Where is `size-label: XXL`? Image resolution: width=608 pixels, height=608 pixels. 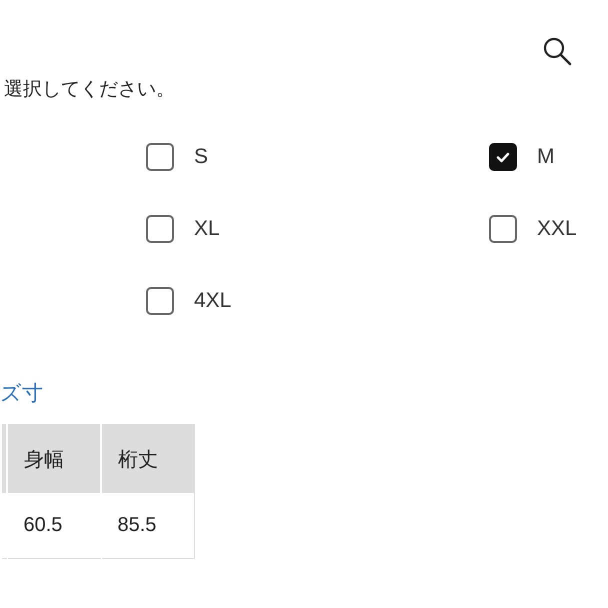 size-label: XXL is located at coordinates (557, 229).